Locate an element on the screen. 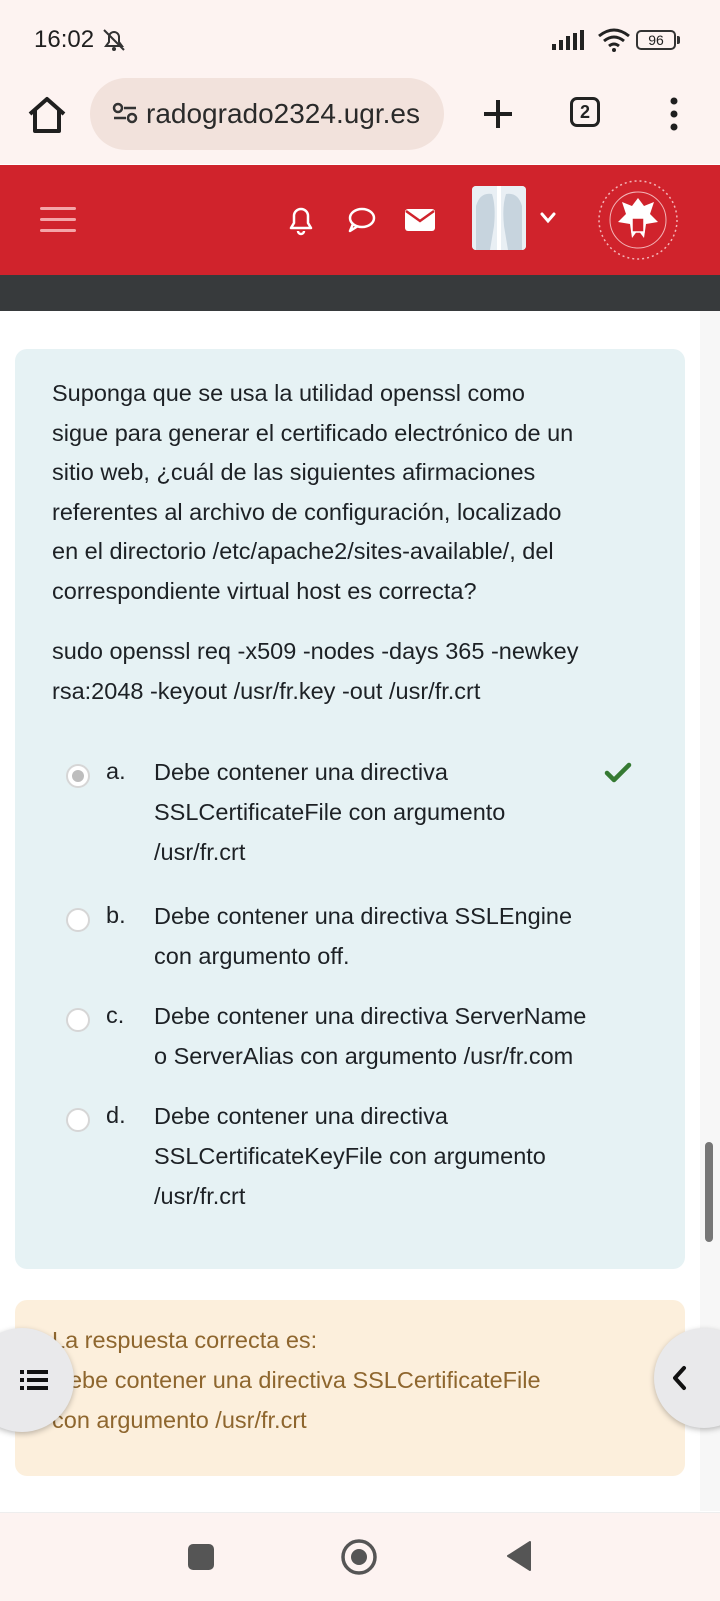  option-line: con argumento off. is located at coordinates (252, 956).